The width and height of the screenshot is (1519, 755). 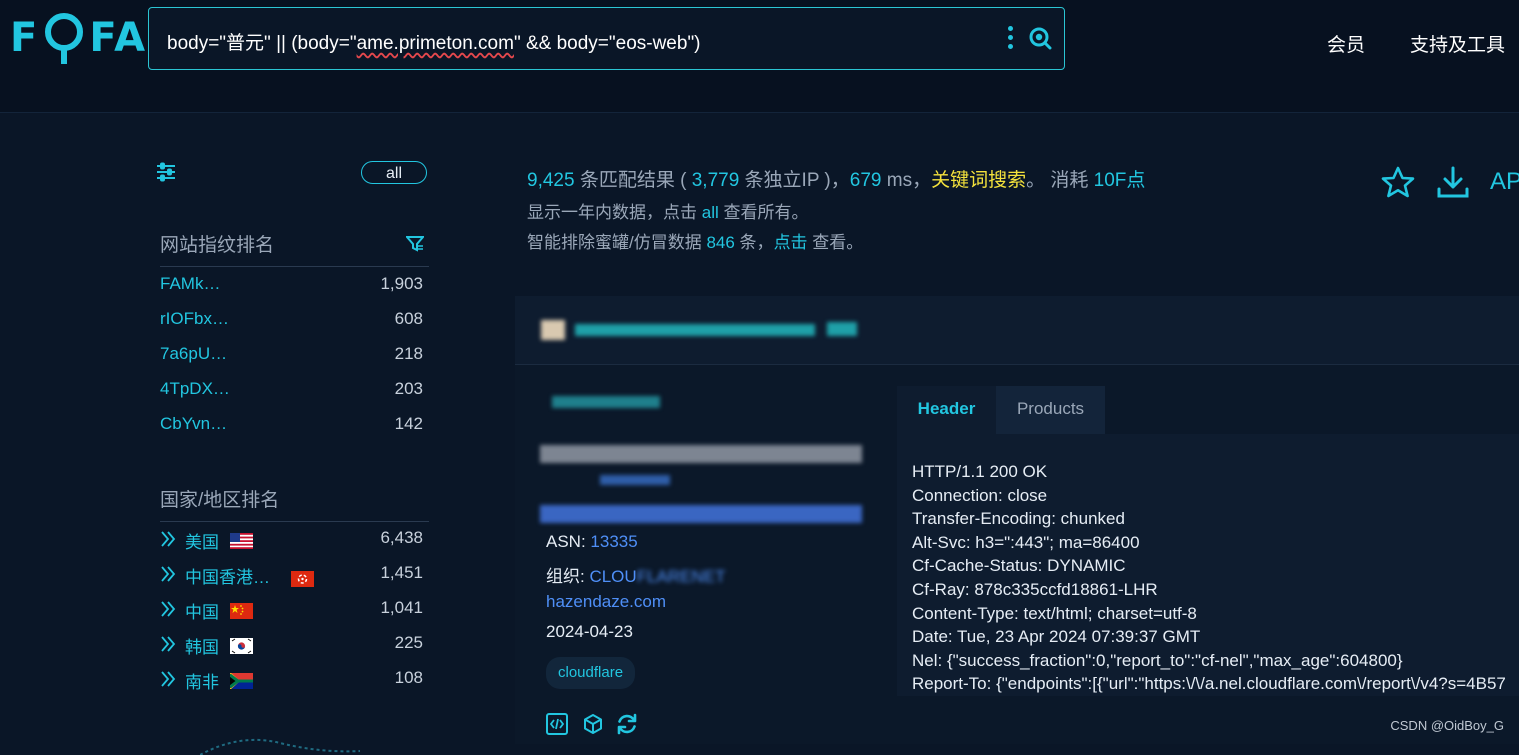 I want to click on keyword-search-link: 关键词搜索, so click(x=978, y=180).